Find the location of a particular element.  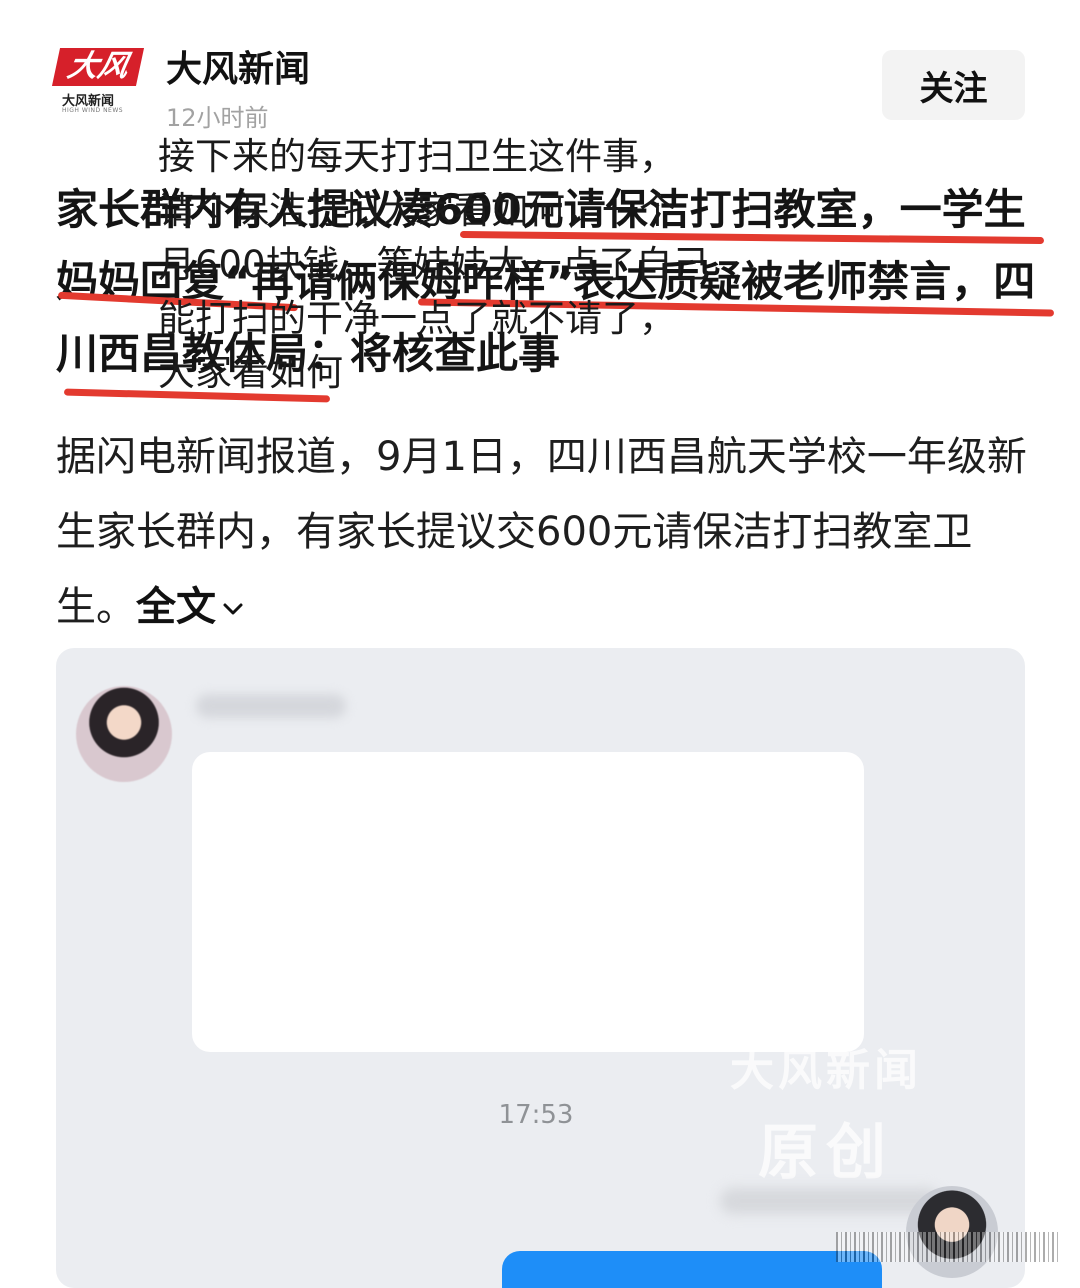

post-time: 12小时前 is located at coordinates (217, 118).